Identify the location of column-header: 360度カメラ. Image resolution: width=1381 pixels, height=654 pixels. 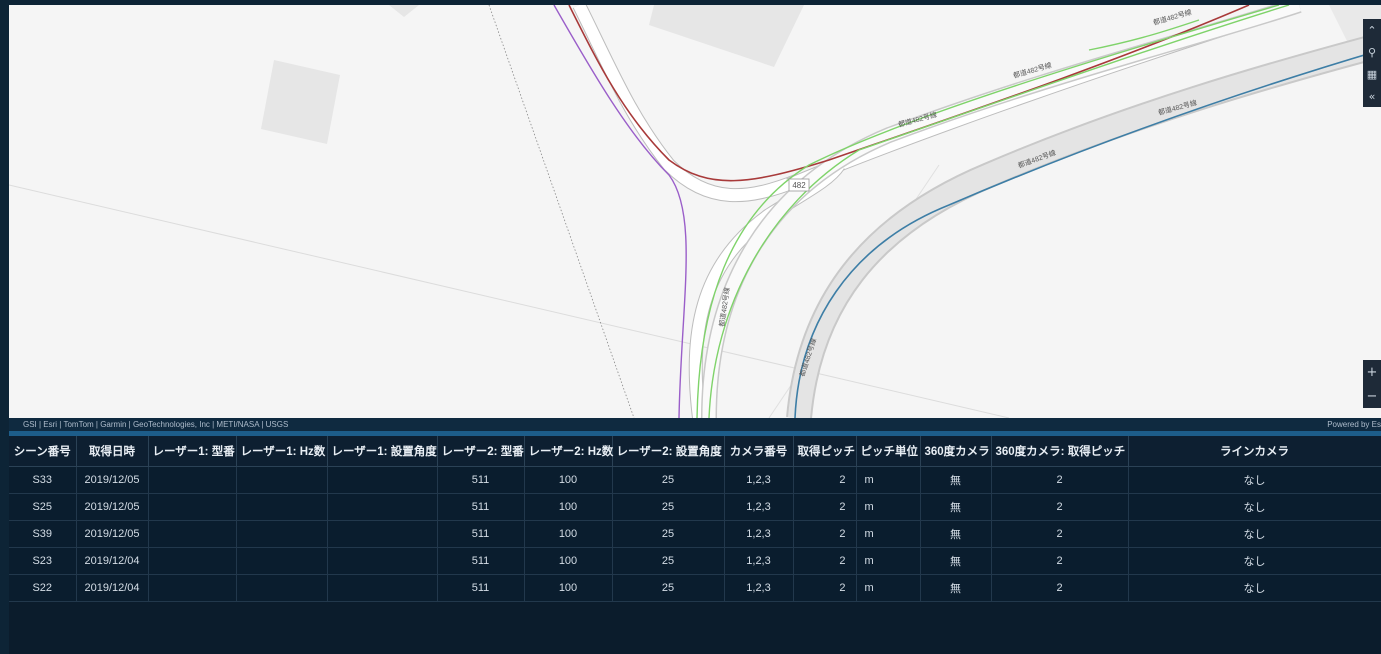
(956, 451).